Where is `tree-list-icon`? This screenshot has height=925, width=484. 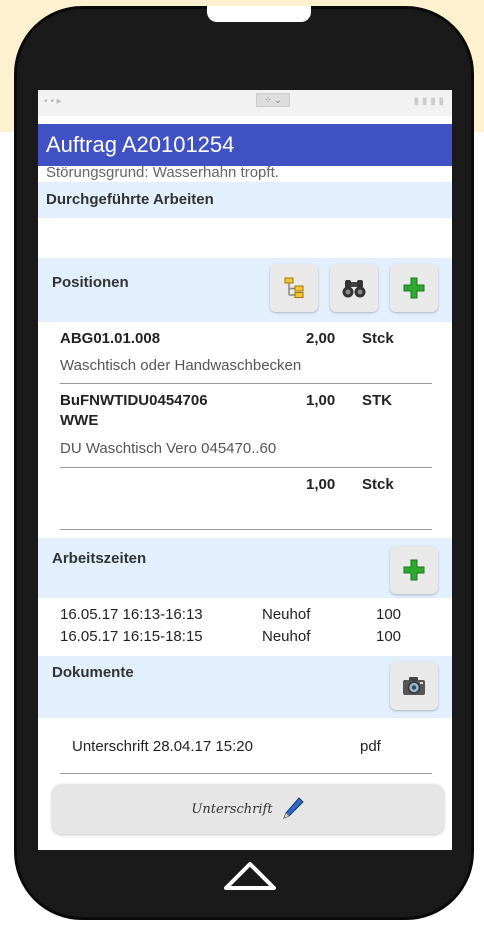
tree-list-icon is located at coordinates (294, 287).